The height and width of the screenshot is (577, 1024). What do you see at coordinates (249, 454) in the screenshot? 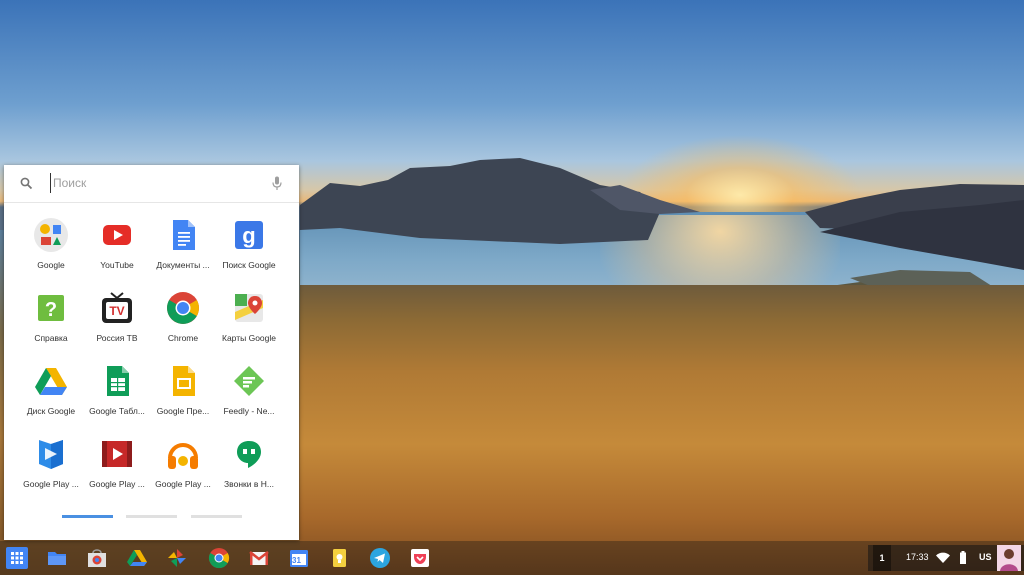
I see `hangouts-icon` at bounding box center [249, 454].